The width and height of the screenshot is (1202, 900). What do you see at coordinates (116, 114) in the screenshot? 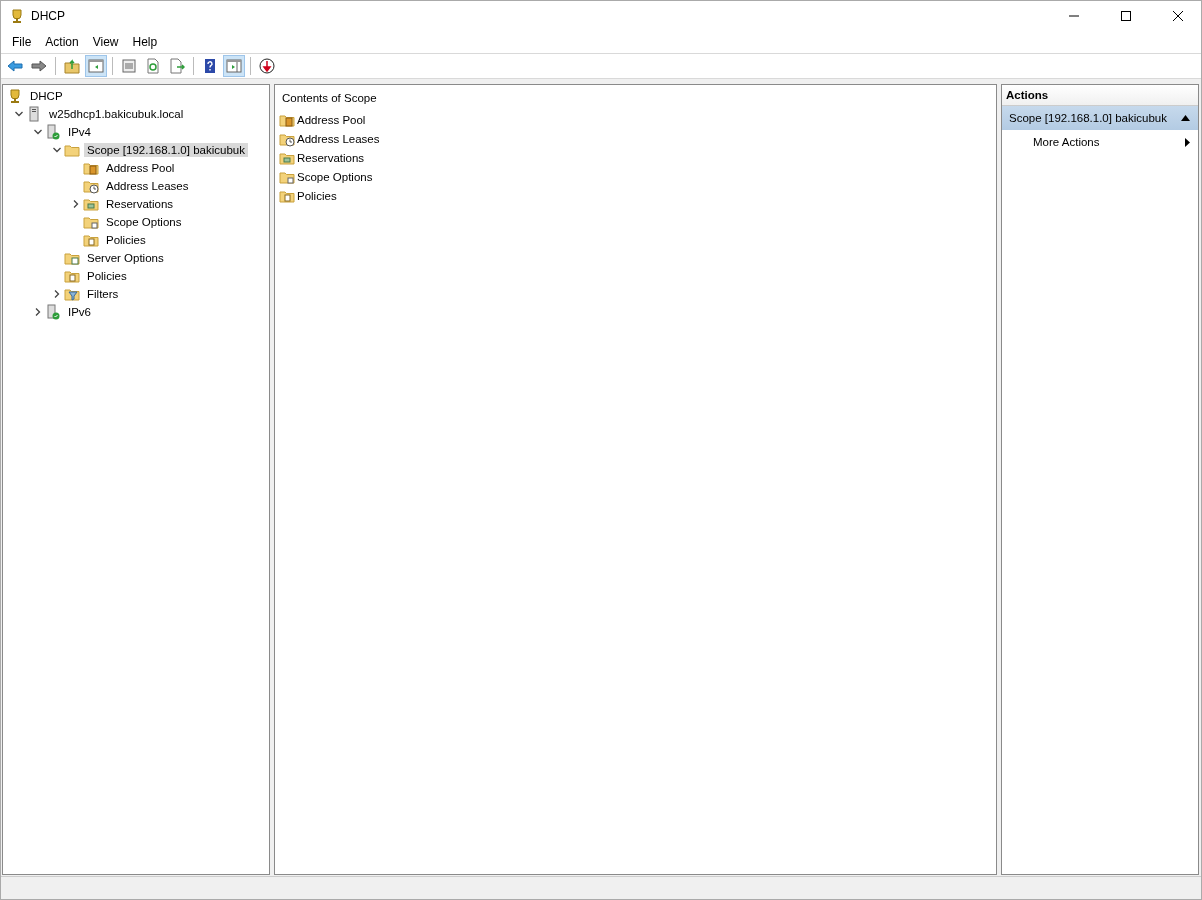
I see `tree-item: w25dhcp1.bakicubuk.local` at bounding box center [116, 114].